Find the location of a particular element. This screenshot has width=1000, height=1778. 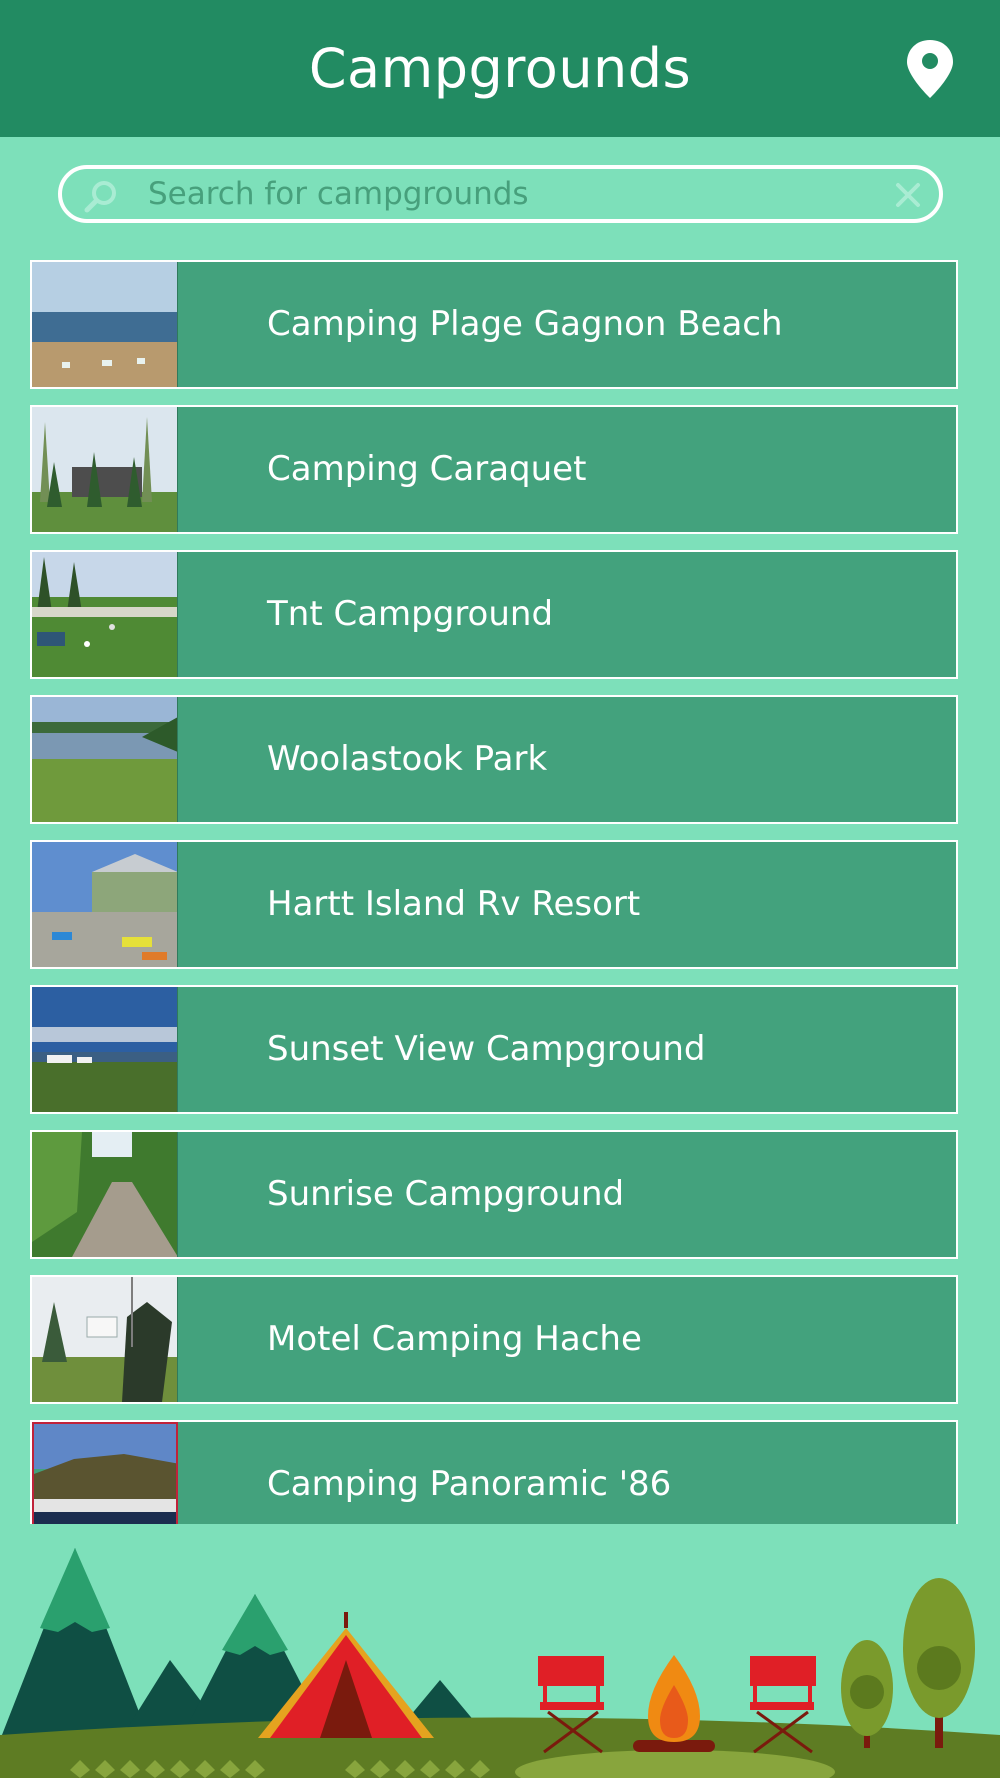

list-item: Camping Plage Gagnon Beach is located at coordinates (494, 324).